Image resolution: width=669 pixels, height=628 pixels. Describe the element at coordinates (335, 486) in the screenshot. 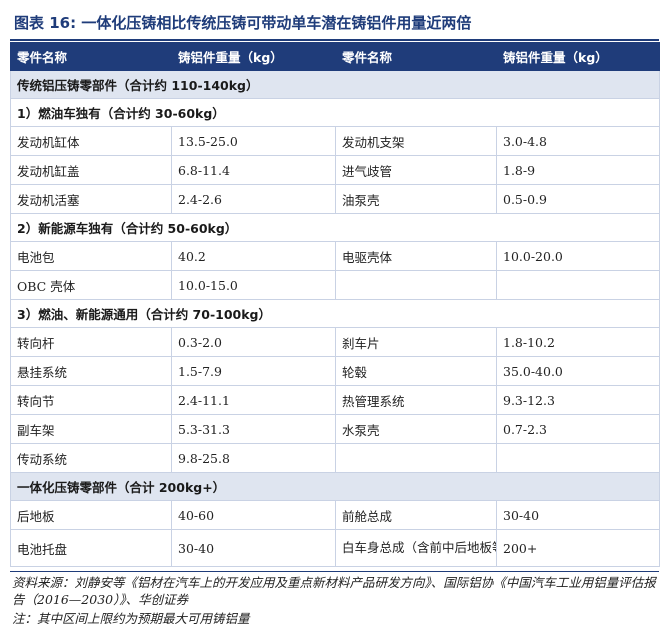

I see `section-integrated: 一体化压铸零部件（合计 200kg+）` at that location.